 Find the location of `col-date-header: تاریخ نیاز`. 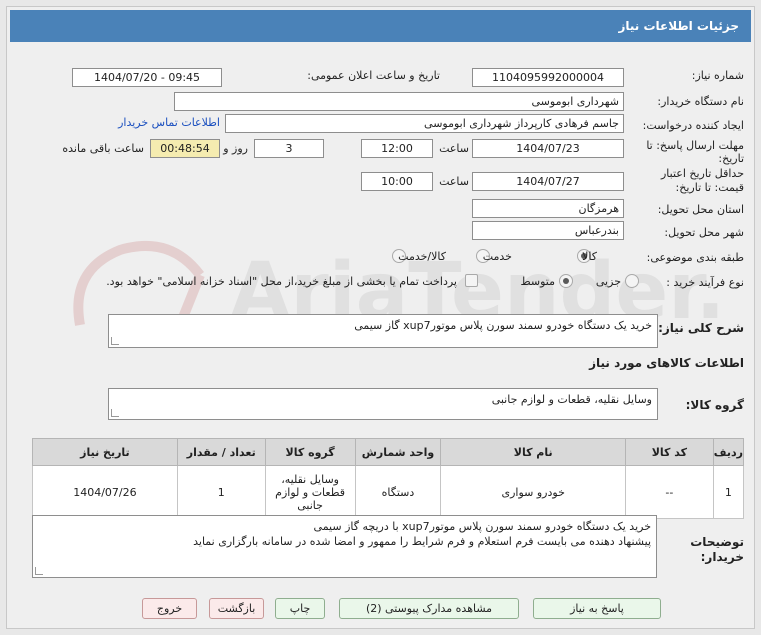

col-date-header: تاریخ نیاز is located at coordinates (105, 452).